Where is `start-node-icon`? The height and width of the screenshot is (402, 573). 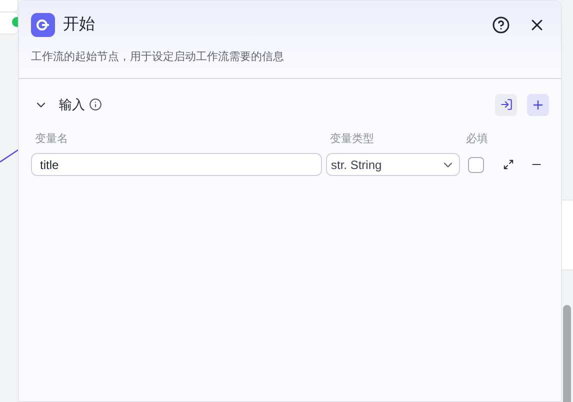 start-node-icon is located at coordinates (43, 25).